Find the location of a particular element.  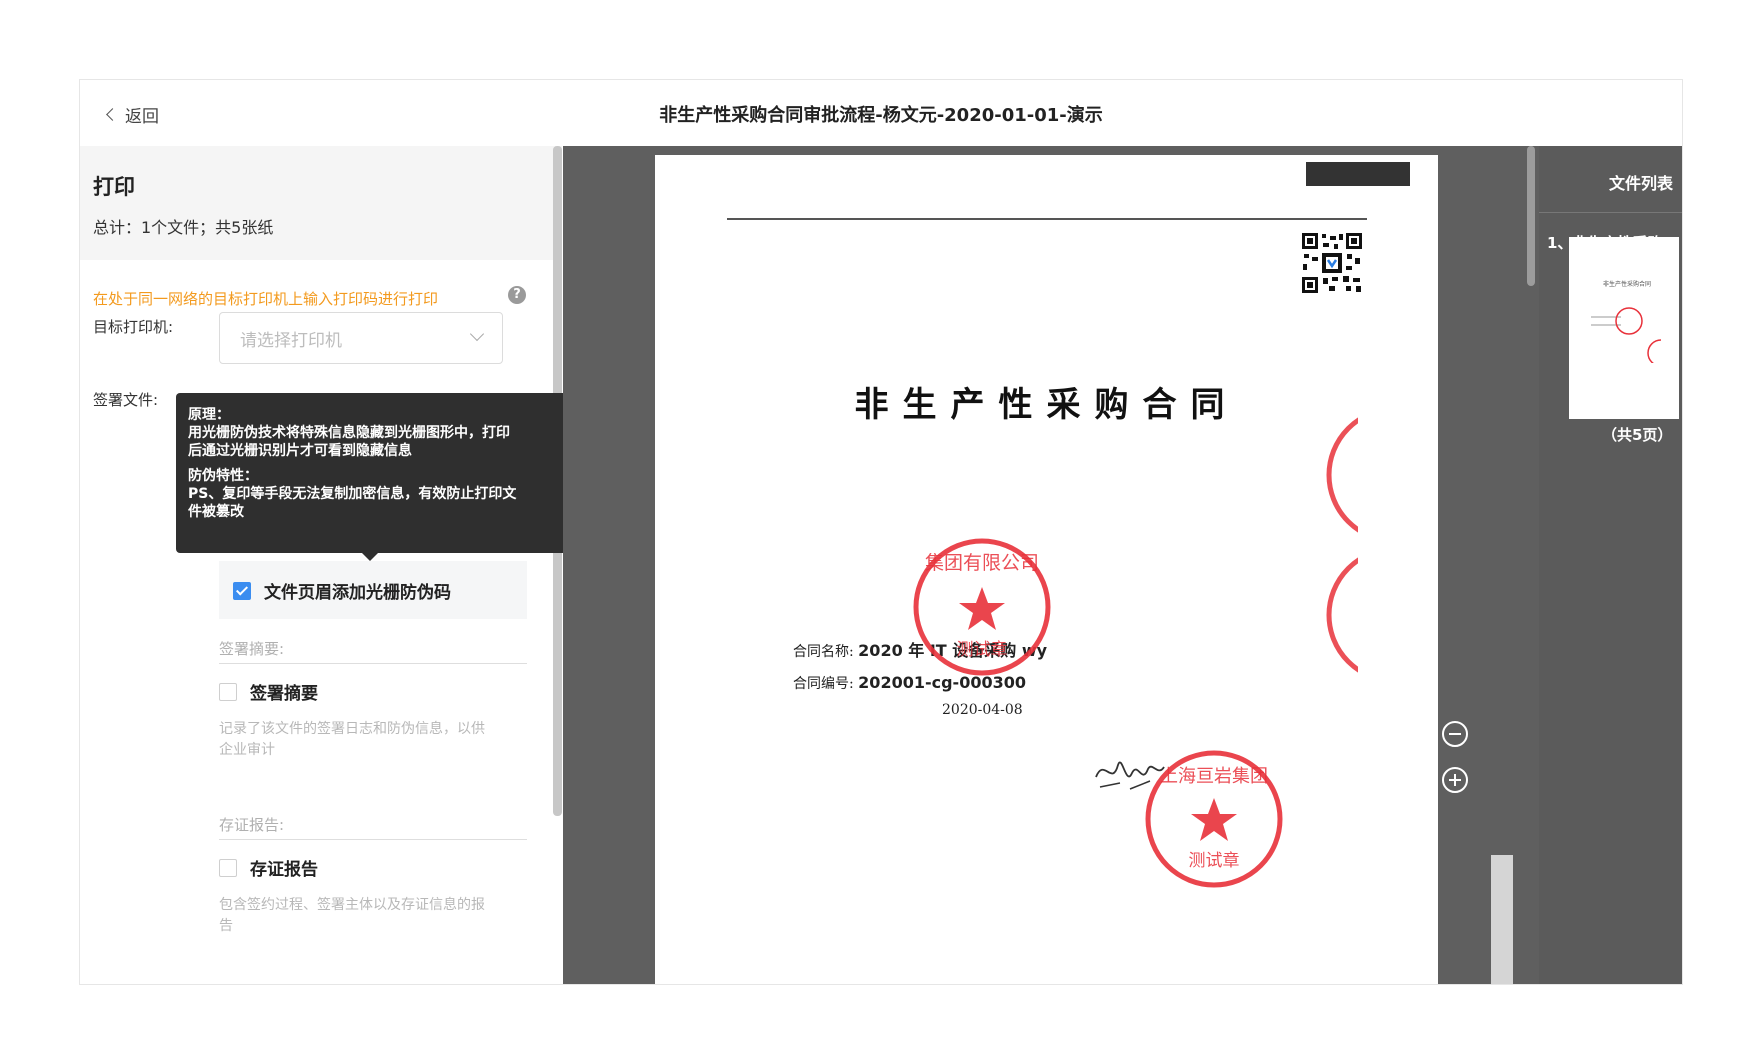

contract-date: 2020-04-08 is located at coordinates (982, 710).